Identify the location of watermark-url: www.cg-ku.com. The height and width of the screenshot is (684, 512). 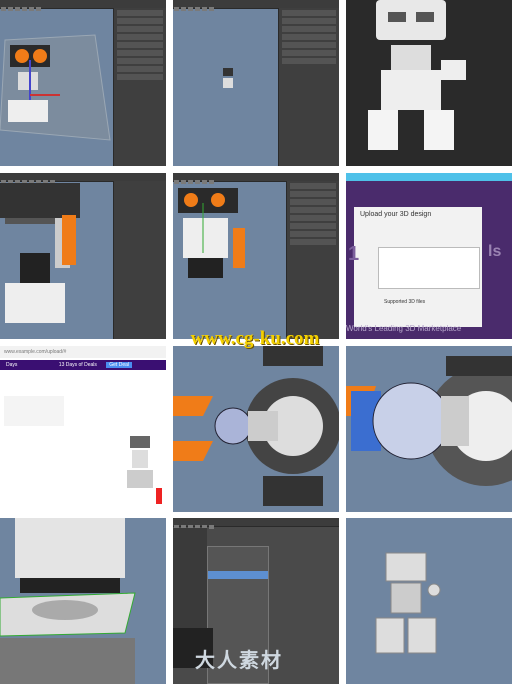
(255, 338).